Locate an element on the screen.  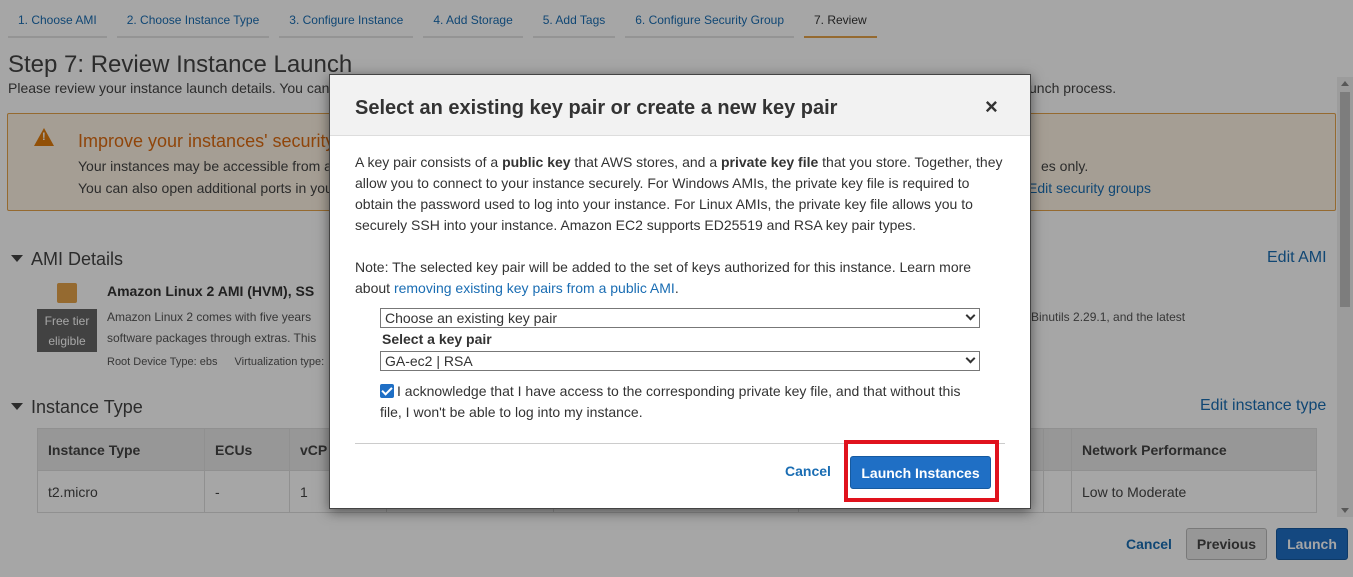
desc-text: A key pair consists of a is located at coordinates (429, 162).